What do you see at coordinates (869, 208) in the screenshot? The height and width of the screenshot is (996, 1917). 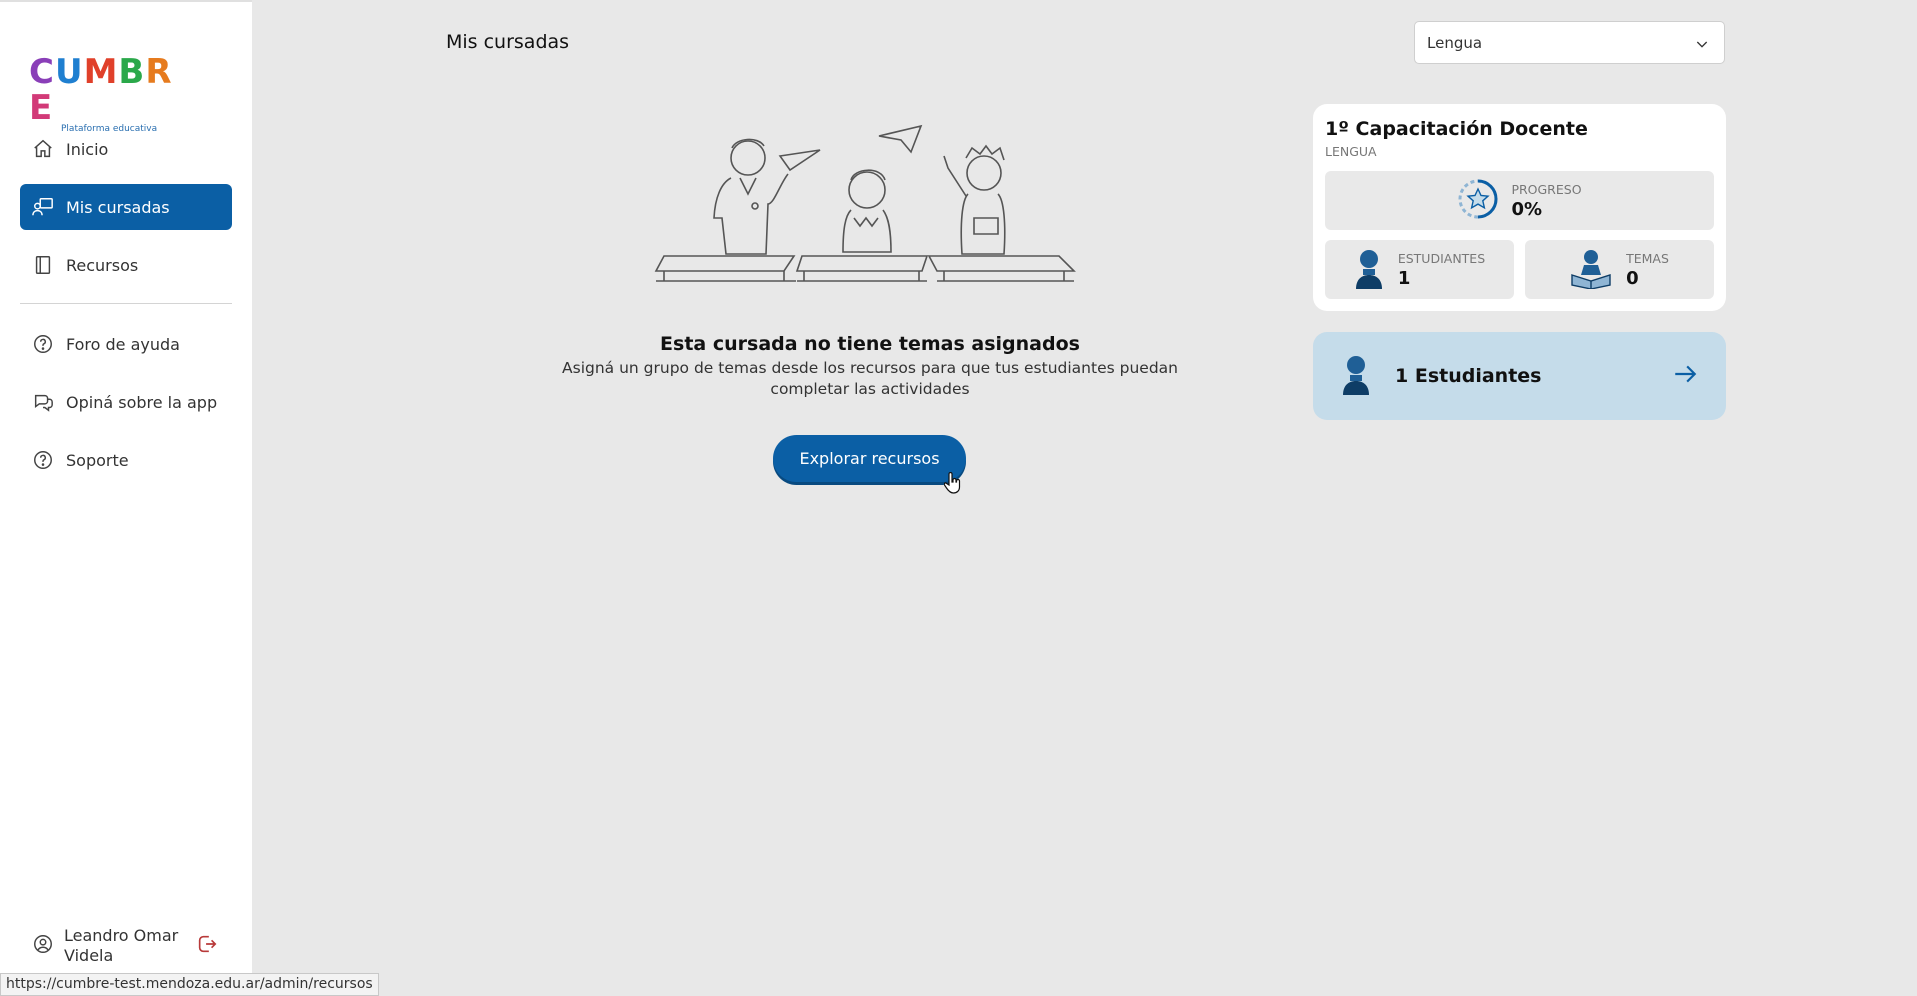 I see `empty-state-illustration` at bounding box center [869, 208].